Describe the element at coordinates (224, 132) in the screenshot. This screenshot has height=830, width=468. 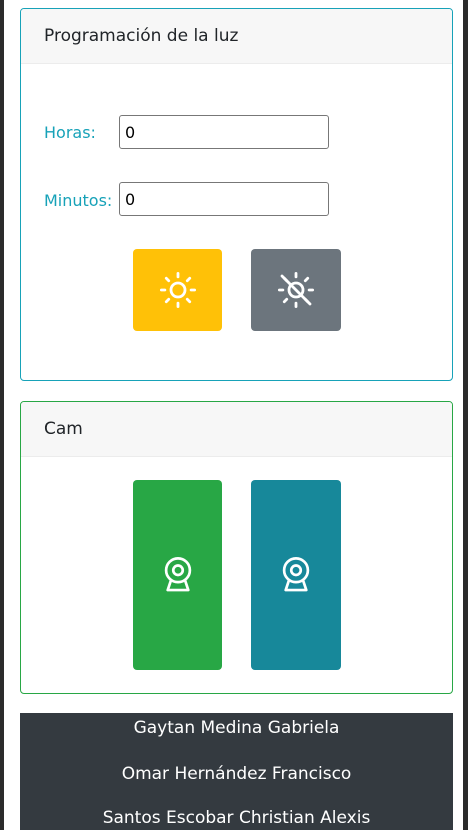
I see `hours-input` at that location.